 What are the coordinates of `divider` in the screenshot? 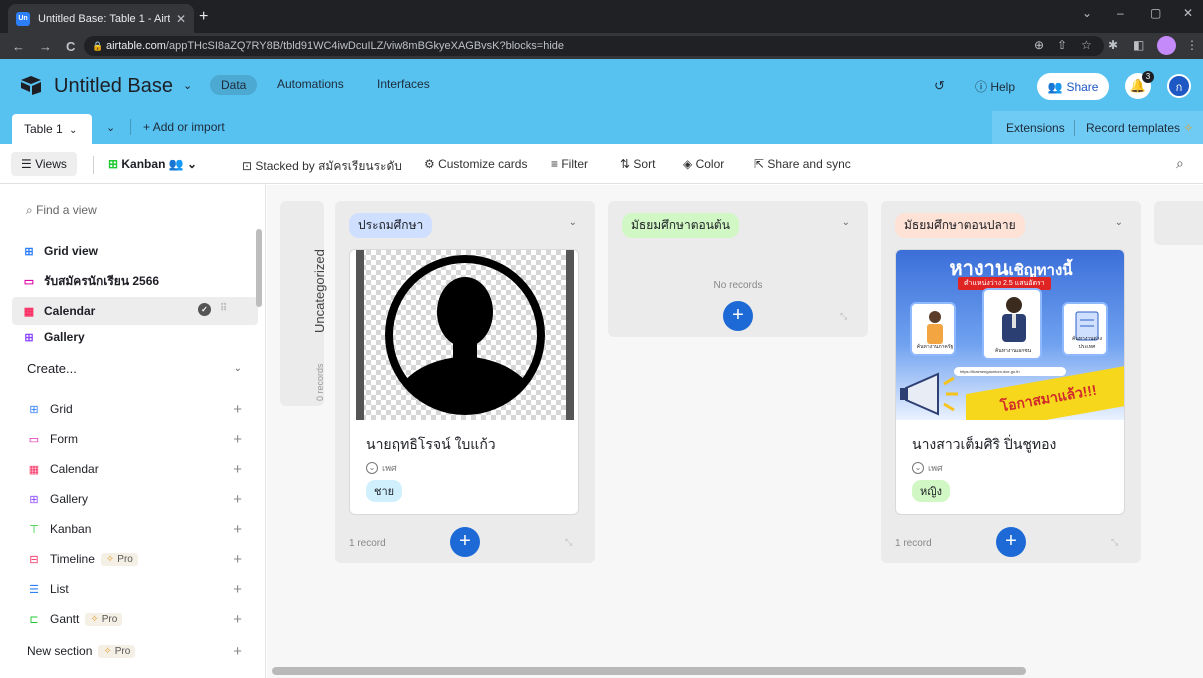 It's located at (130, 127).